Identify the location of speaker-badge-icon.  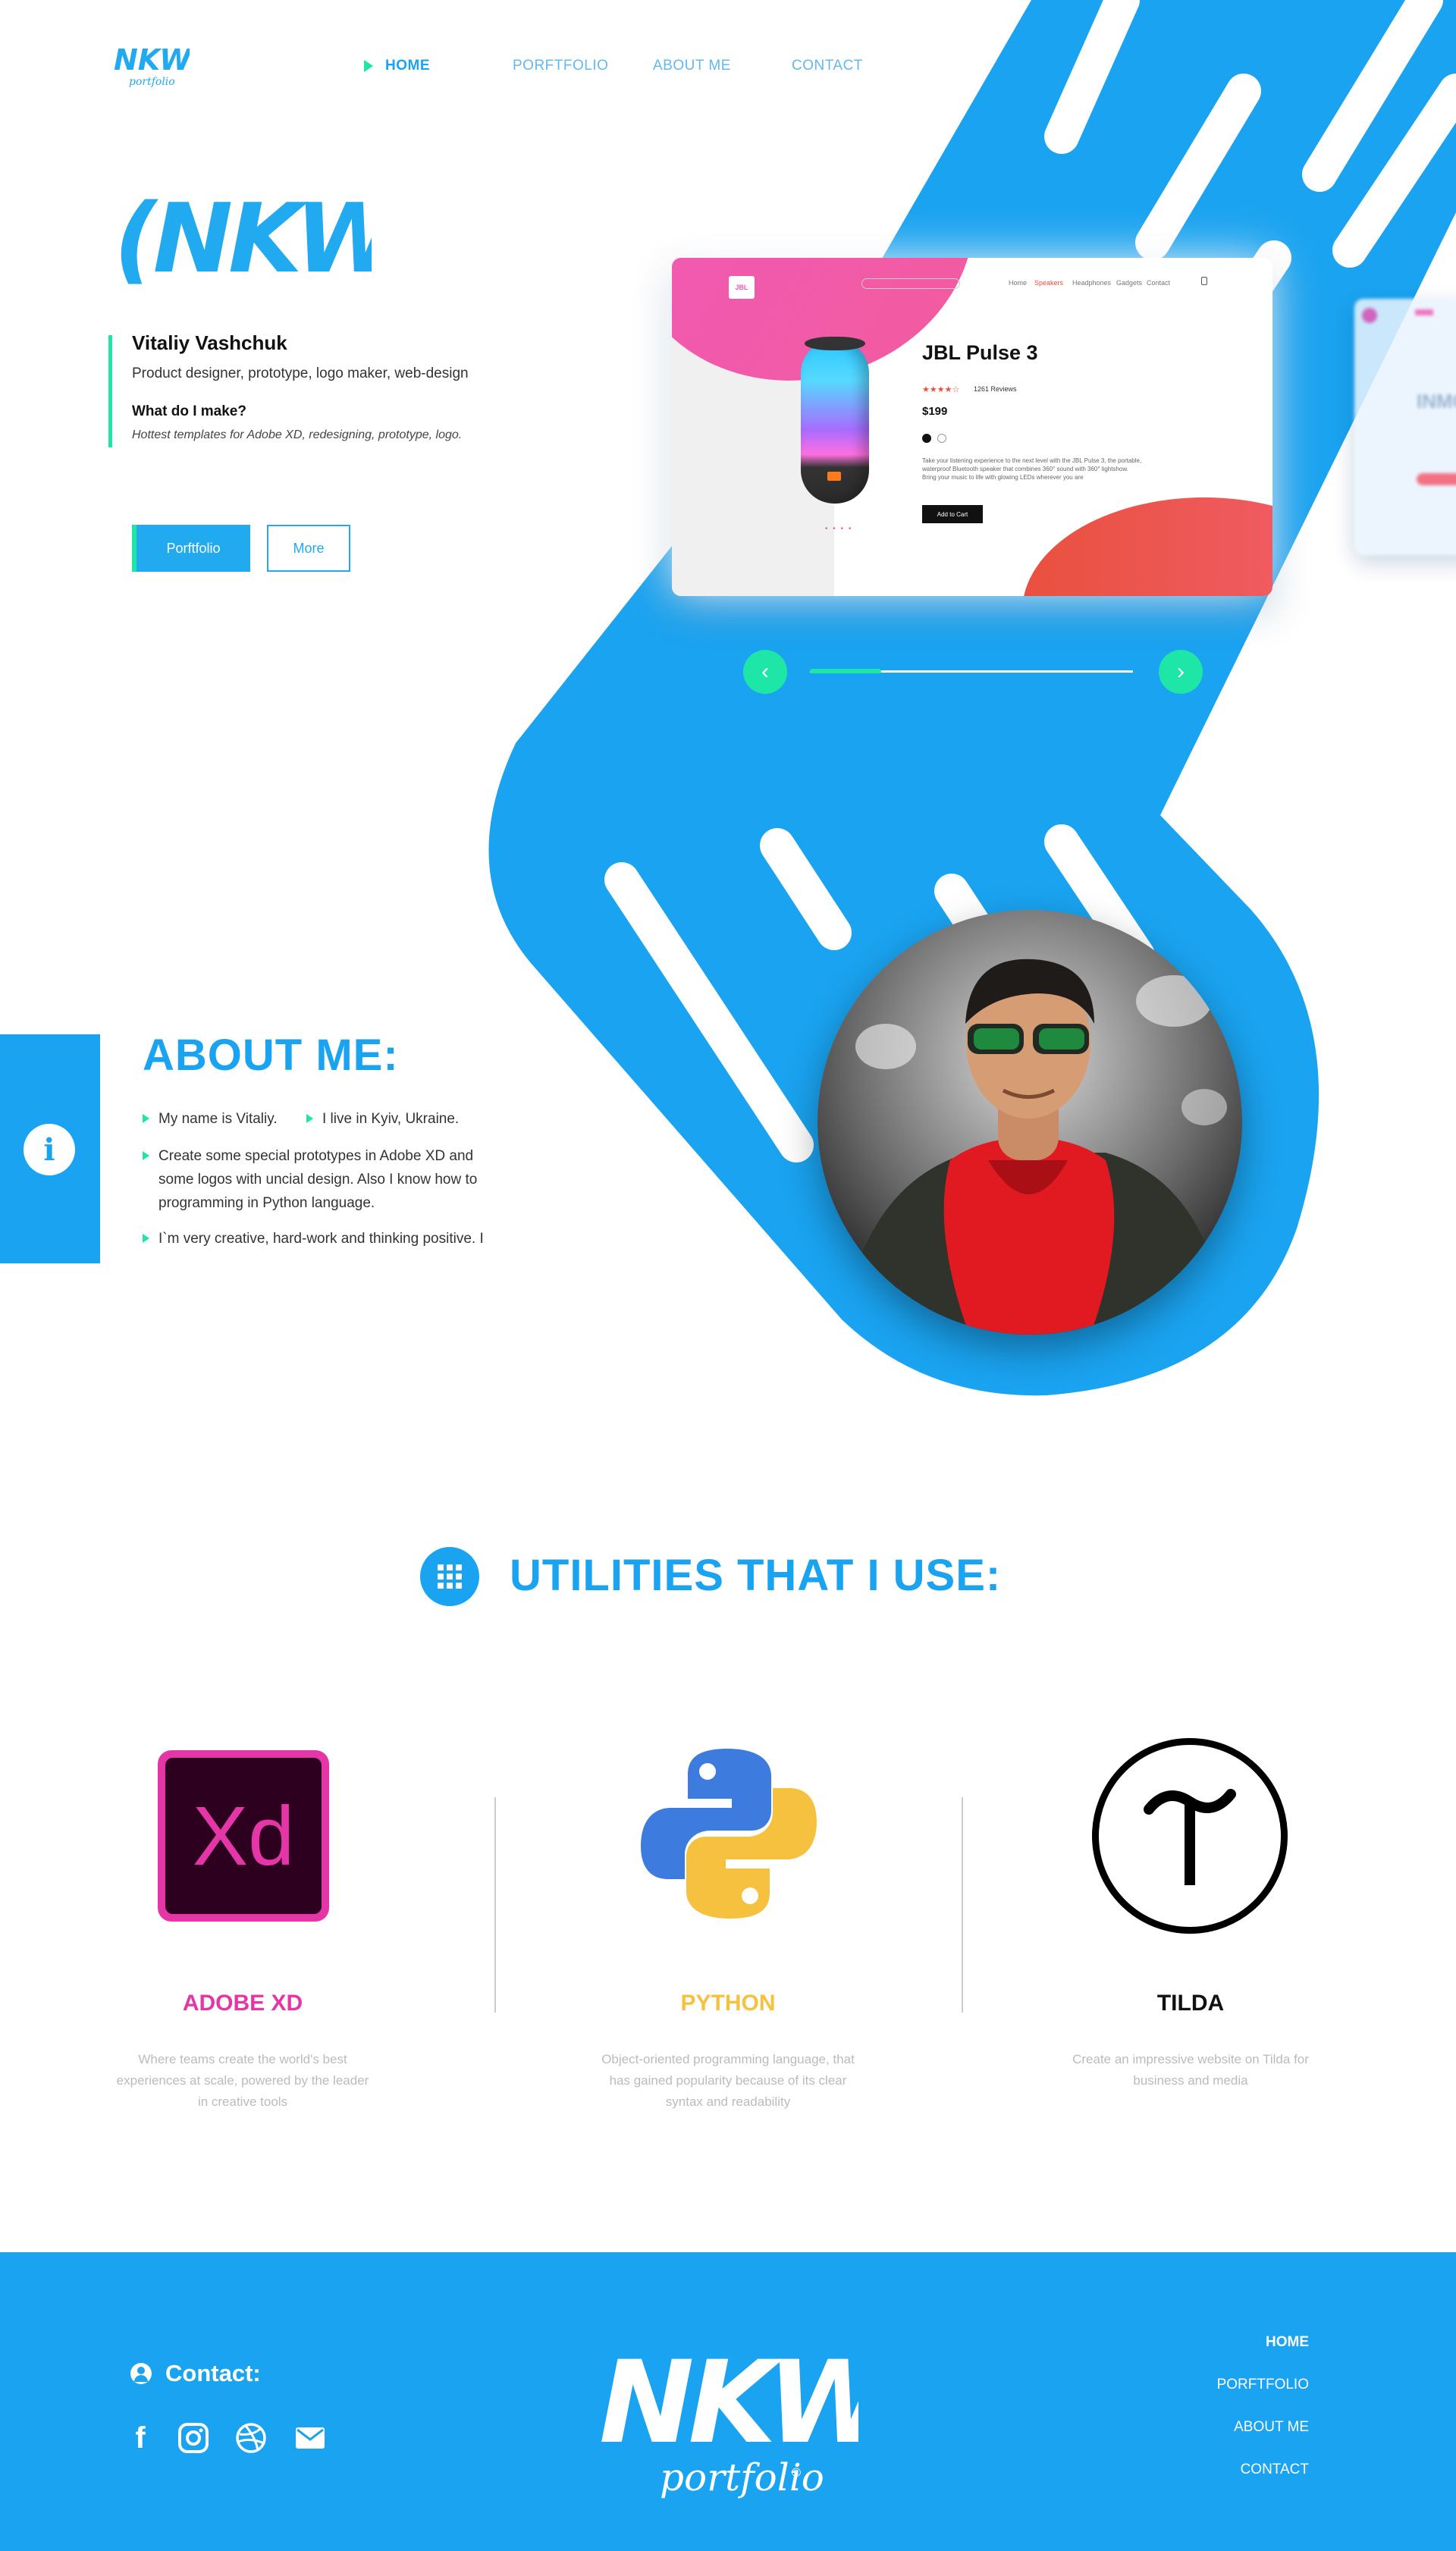
(834, 476).